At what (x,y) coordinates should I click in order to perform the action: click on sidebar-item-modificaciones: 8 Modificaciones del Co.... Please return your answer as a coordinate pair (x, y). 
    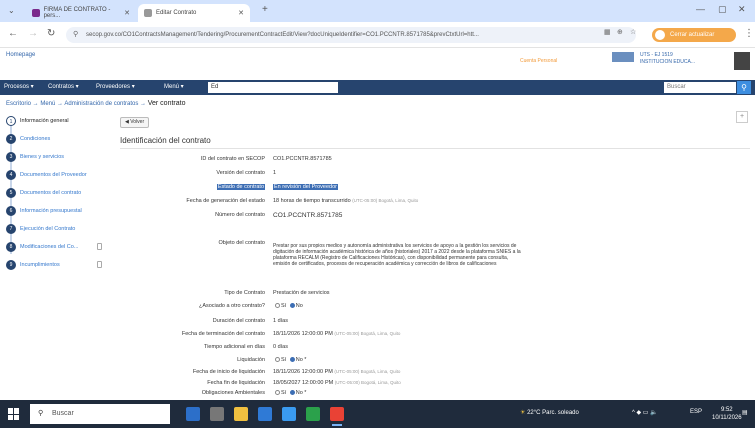
    Looking at the image, I should click on (54, 247).